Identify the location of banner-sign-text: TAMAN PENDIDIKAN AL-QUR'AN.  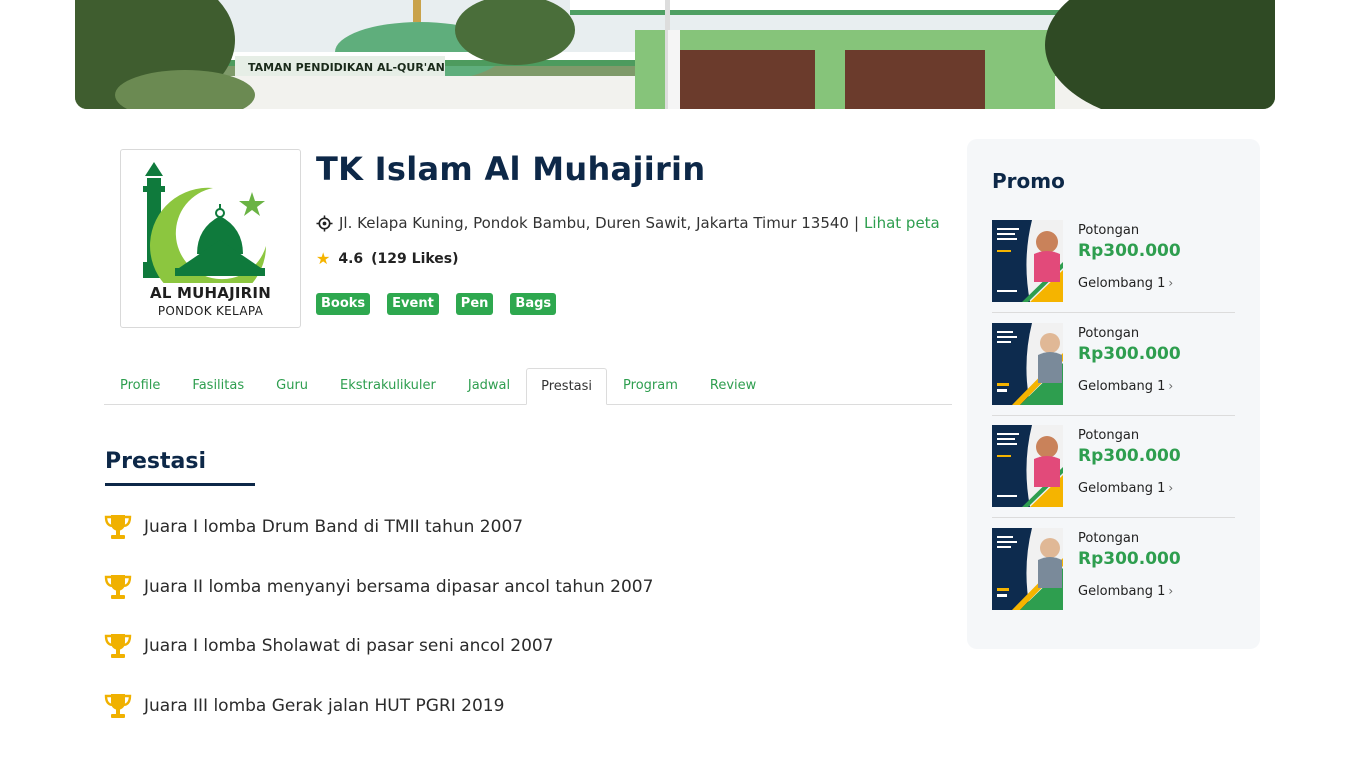
(346, 67).